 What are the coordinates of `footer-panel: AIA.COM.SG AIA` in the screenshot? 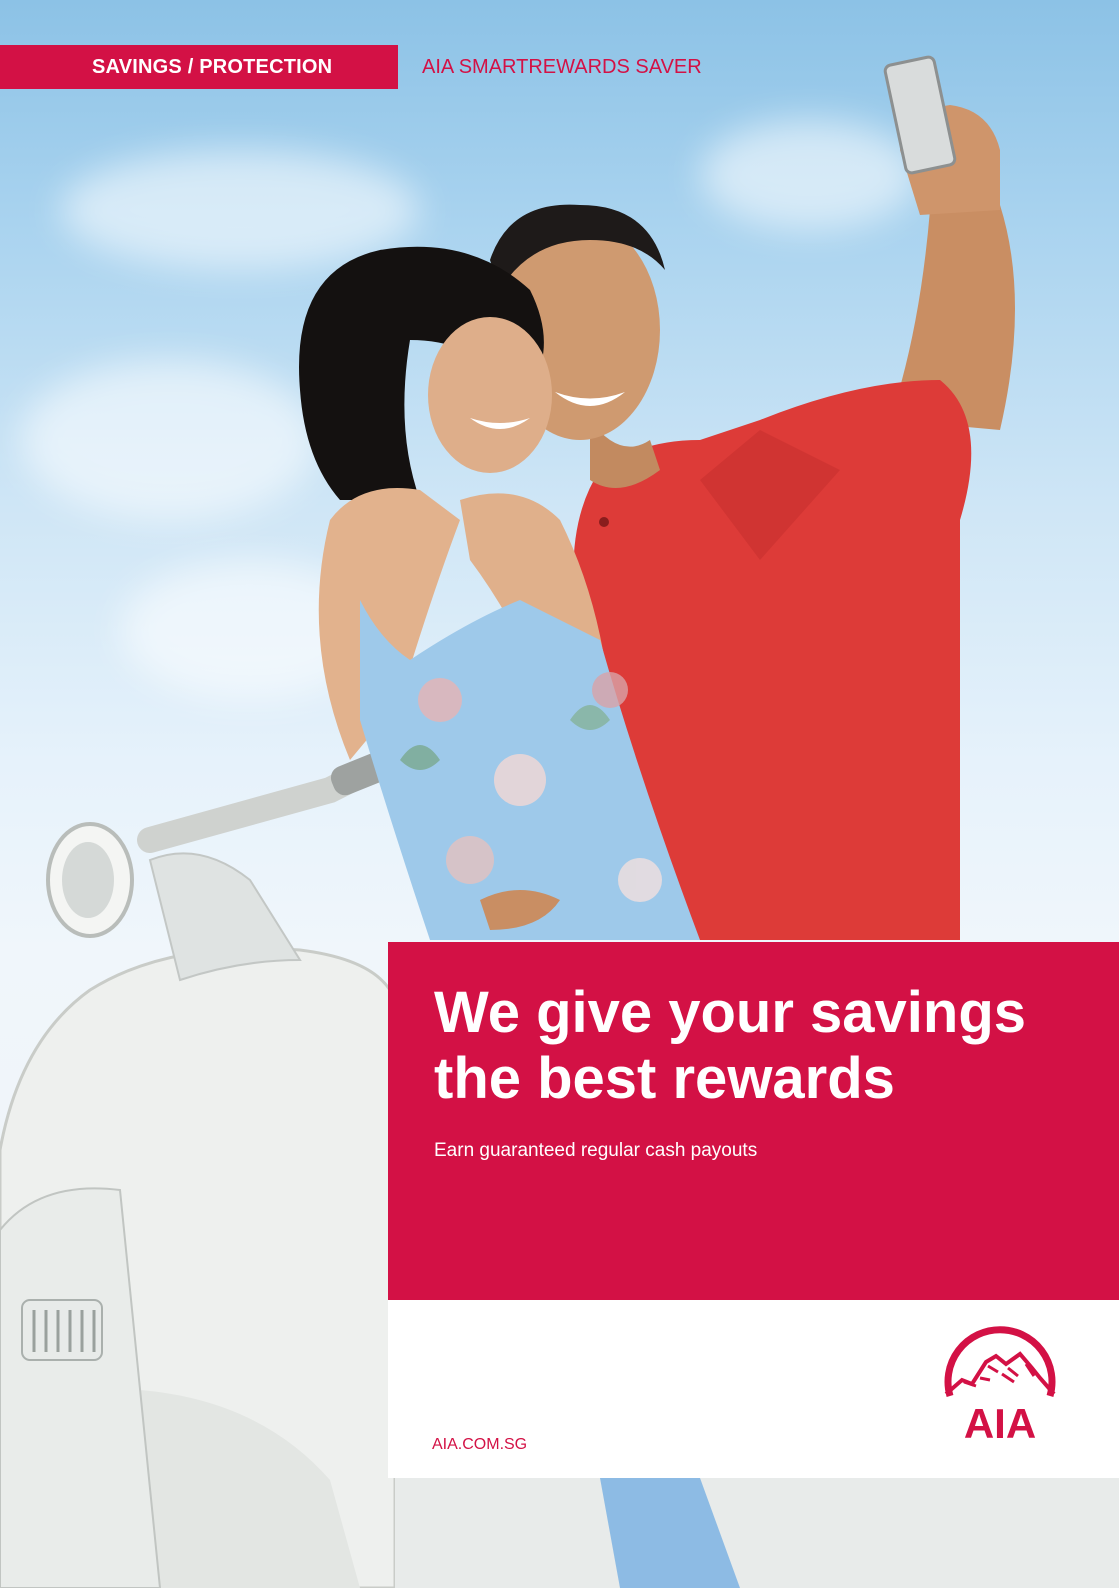 It's located at (753, 1389).